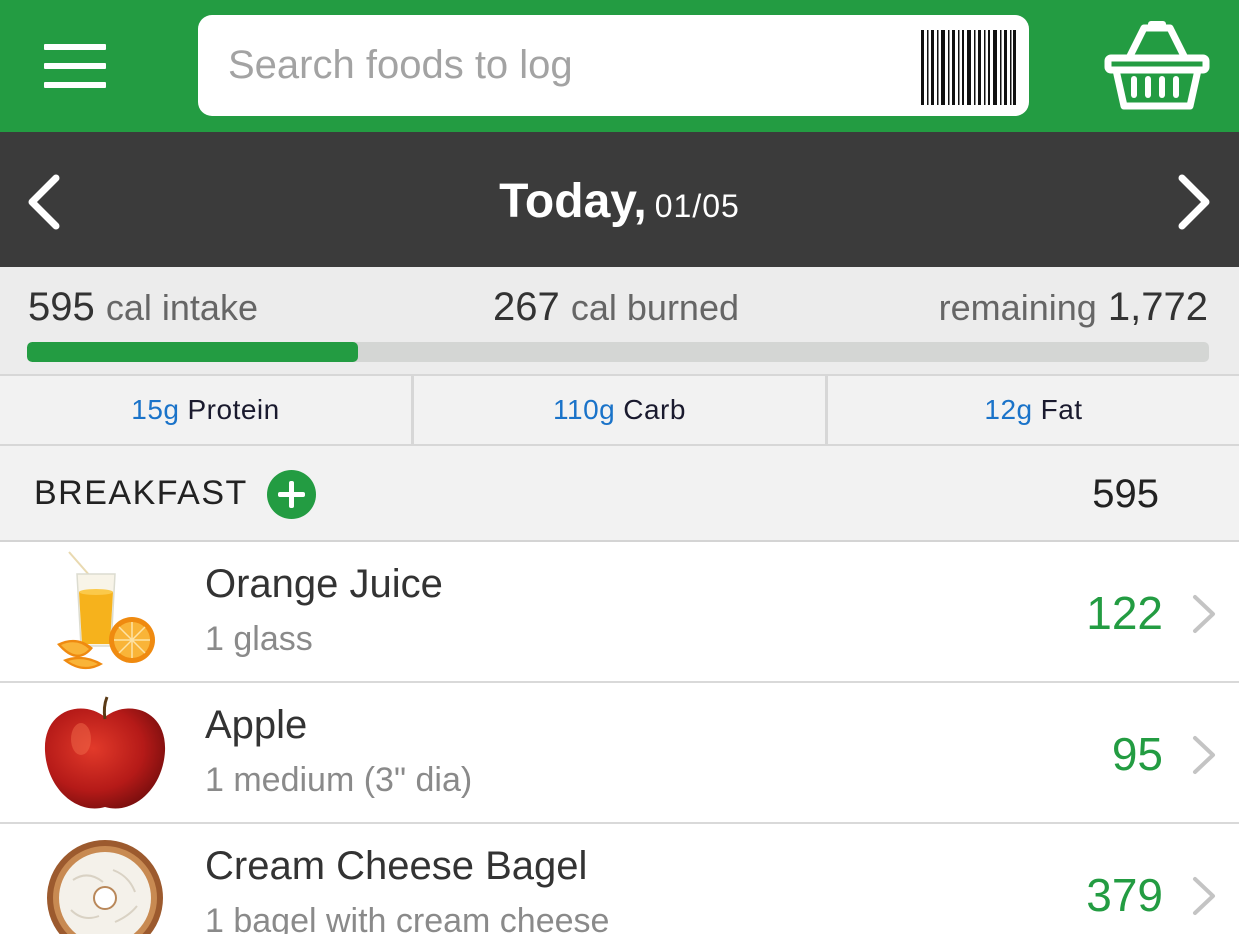  Describe the element at coordinates (155, 409) in the screenshot. I see `macro-amount: 15g` at that location.